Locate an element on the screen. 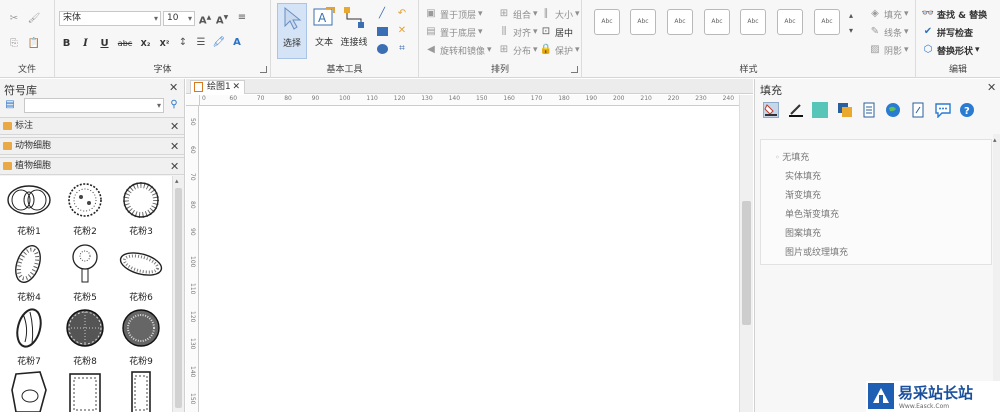 The image size is (1000, 412). shadow-tab-icon is located at coordinates (820, 110).